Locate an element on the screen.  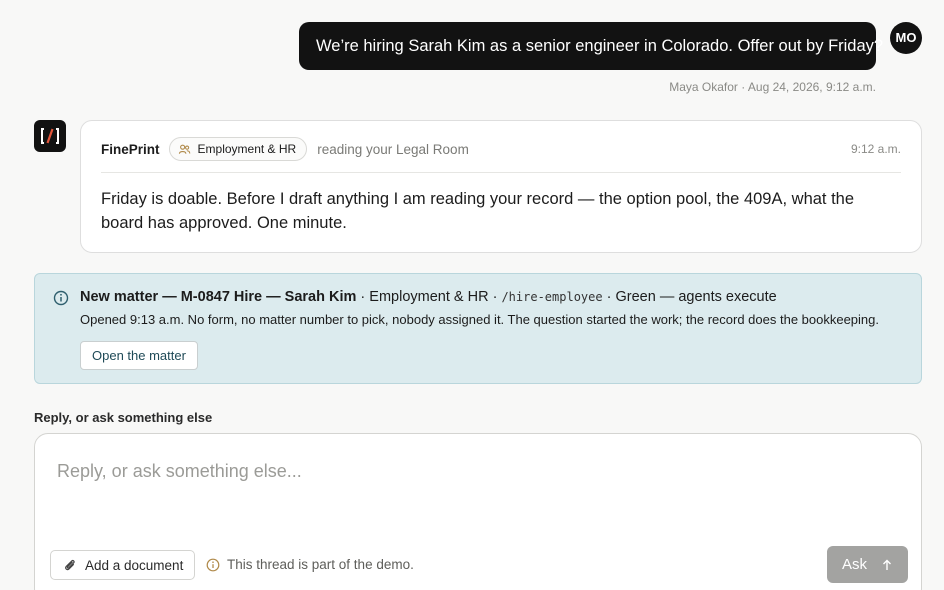
people-icon is located at coordinates (184, 149).